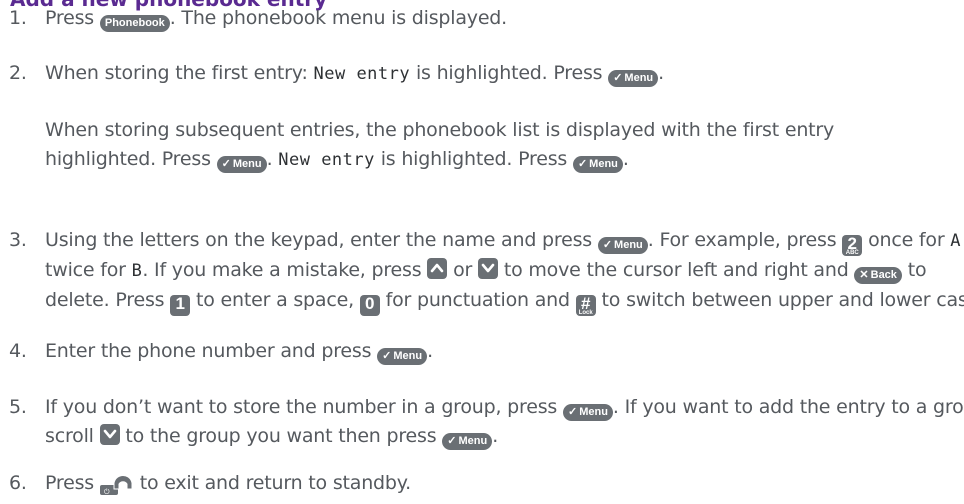  Describe the element at coordinates (180, 305) in the screenshot. I see `key-1-icon: 1` at that location.